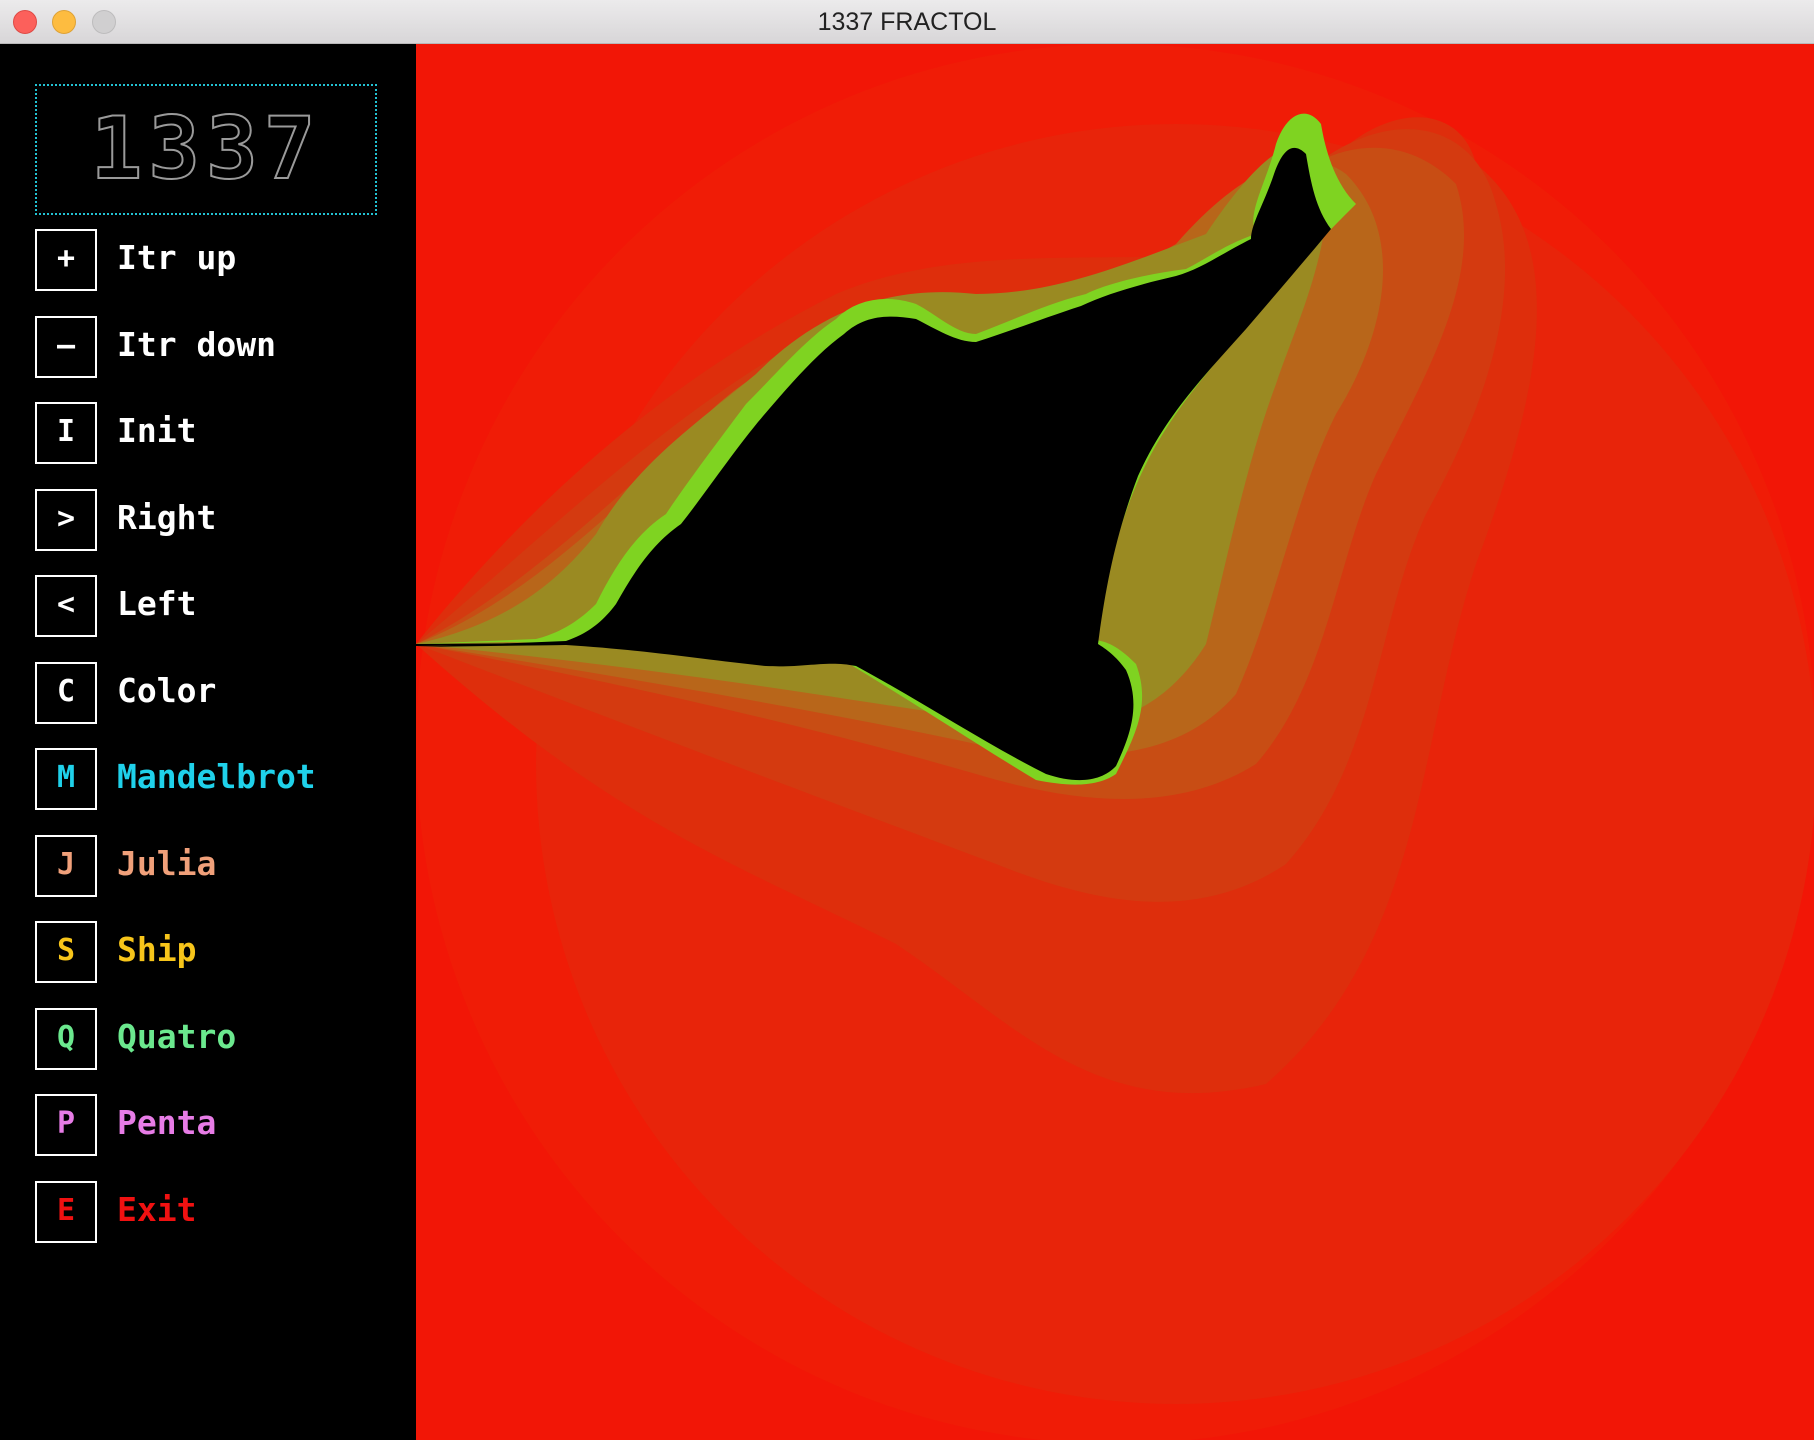  Describe the element at coordinates (66, 433) in the screenshot. I see `key-i: I` at that location.